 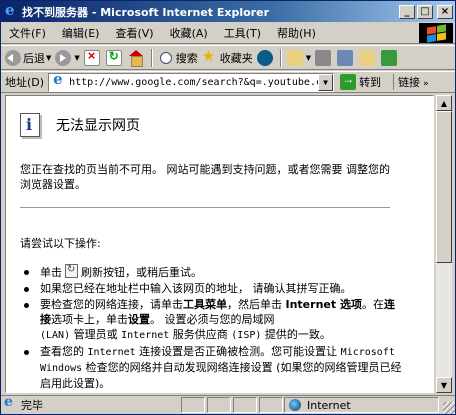 What do you see at coordinates (370, 82) in the screenshot?
I see `go-button: 转到` at bounding box center [370, 82].